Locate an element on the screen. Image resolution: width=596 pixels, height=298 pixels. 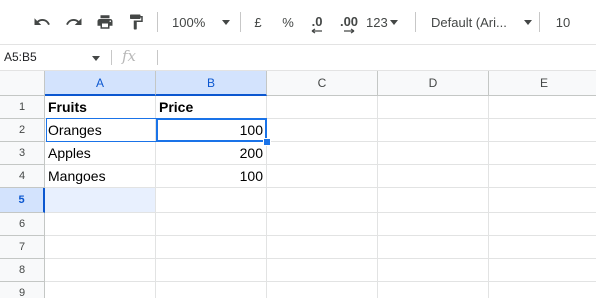
cell-c7 is located at coordinates (322, 247).